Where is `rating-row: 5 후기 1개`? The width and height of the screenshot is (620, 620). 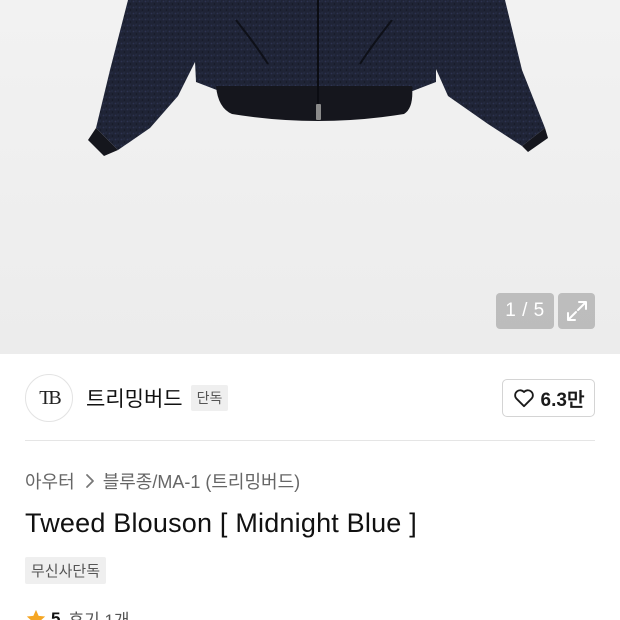
rating-row: 5 후기 1개 is located at coordinates (77, 613).